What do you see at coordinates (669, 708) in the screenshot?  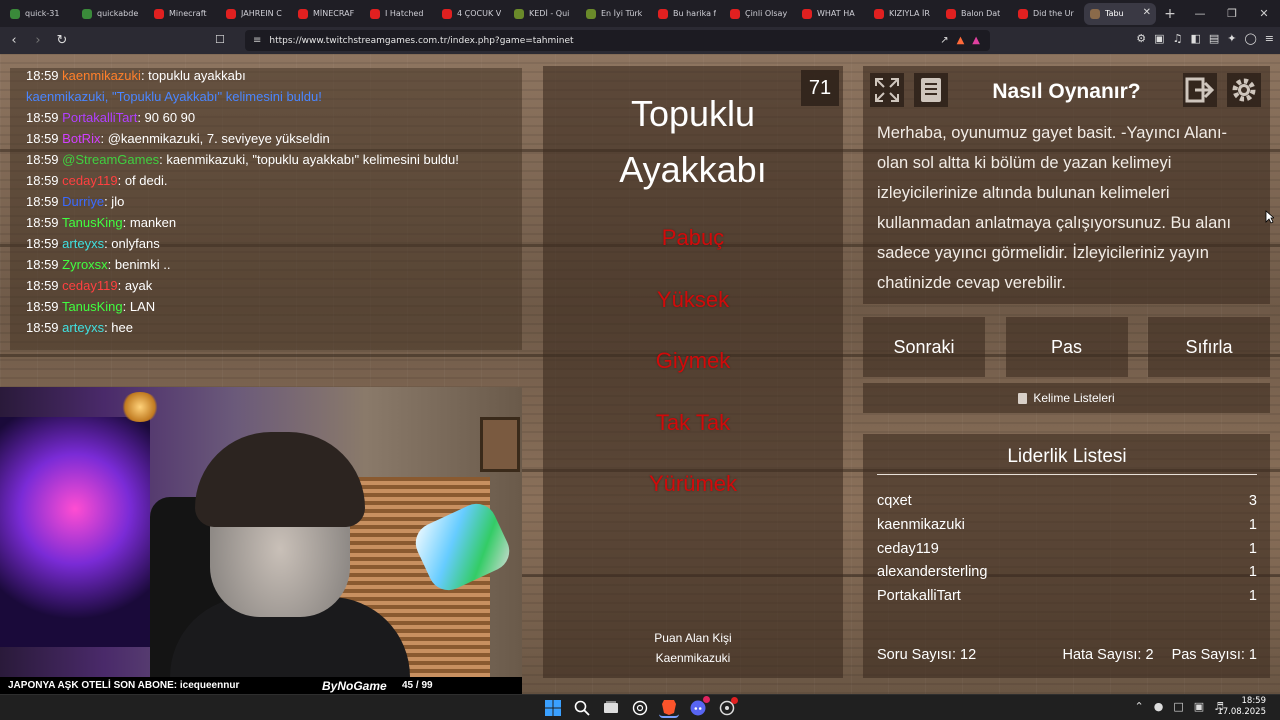 I see `brave-browser-icon` at bounding box center [669, 708].